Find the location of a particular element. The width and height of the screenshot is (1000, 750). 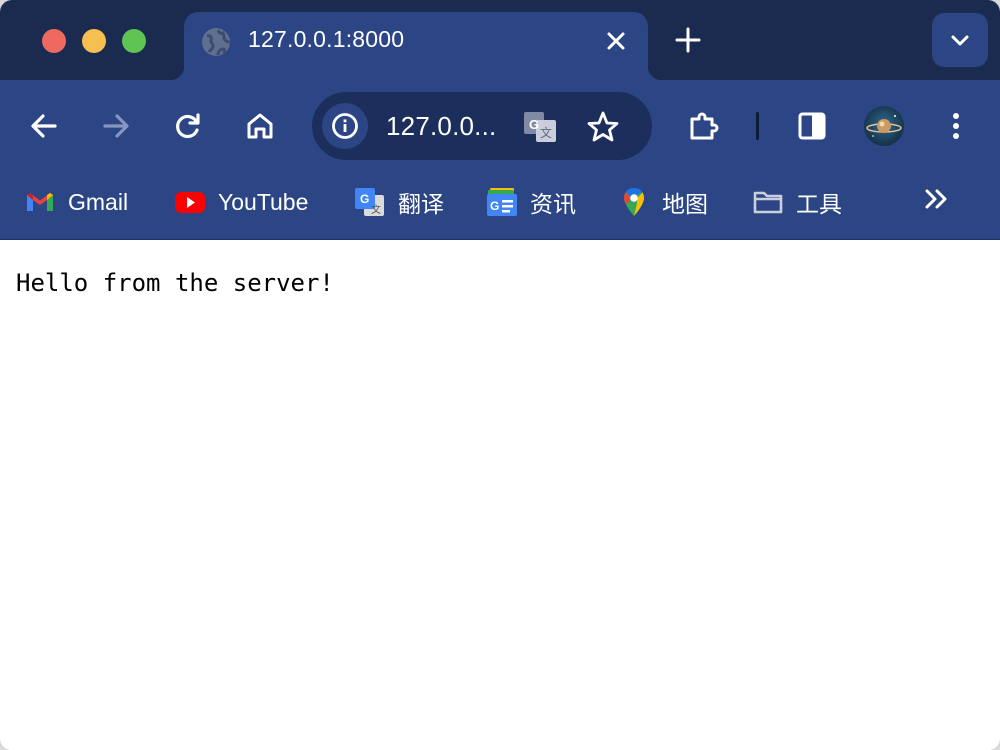

globe-icon is located at coordinates (216, 42).